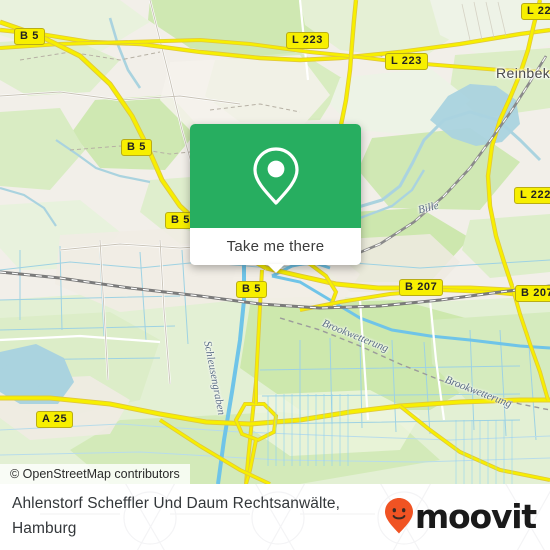 This screenshot has height=550, width=550. What do you see at coordinates (535, 11) in the screenshot?
I see `road-shield: L 22` at bounding box center [535, 11].